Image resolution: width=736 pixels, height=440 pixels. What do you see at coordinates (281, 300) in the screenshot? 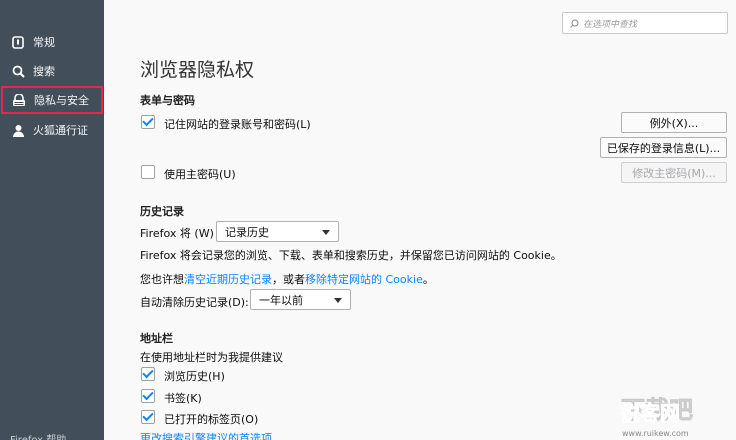
I see `auto-clear-value: 一年以前` at bounding box center [281, 300].